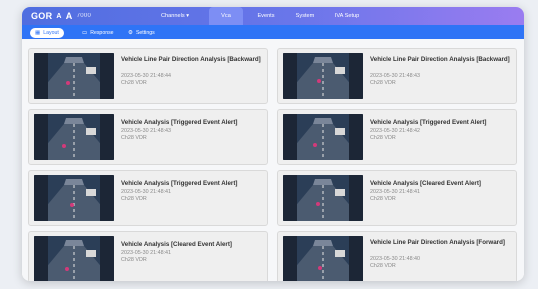  Describe the element at coordinates (42, 16) in the screenshot. I see `logo-text: GOR` at that location.